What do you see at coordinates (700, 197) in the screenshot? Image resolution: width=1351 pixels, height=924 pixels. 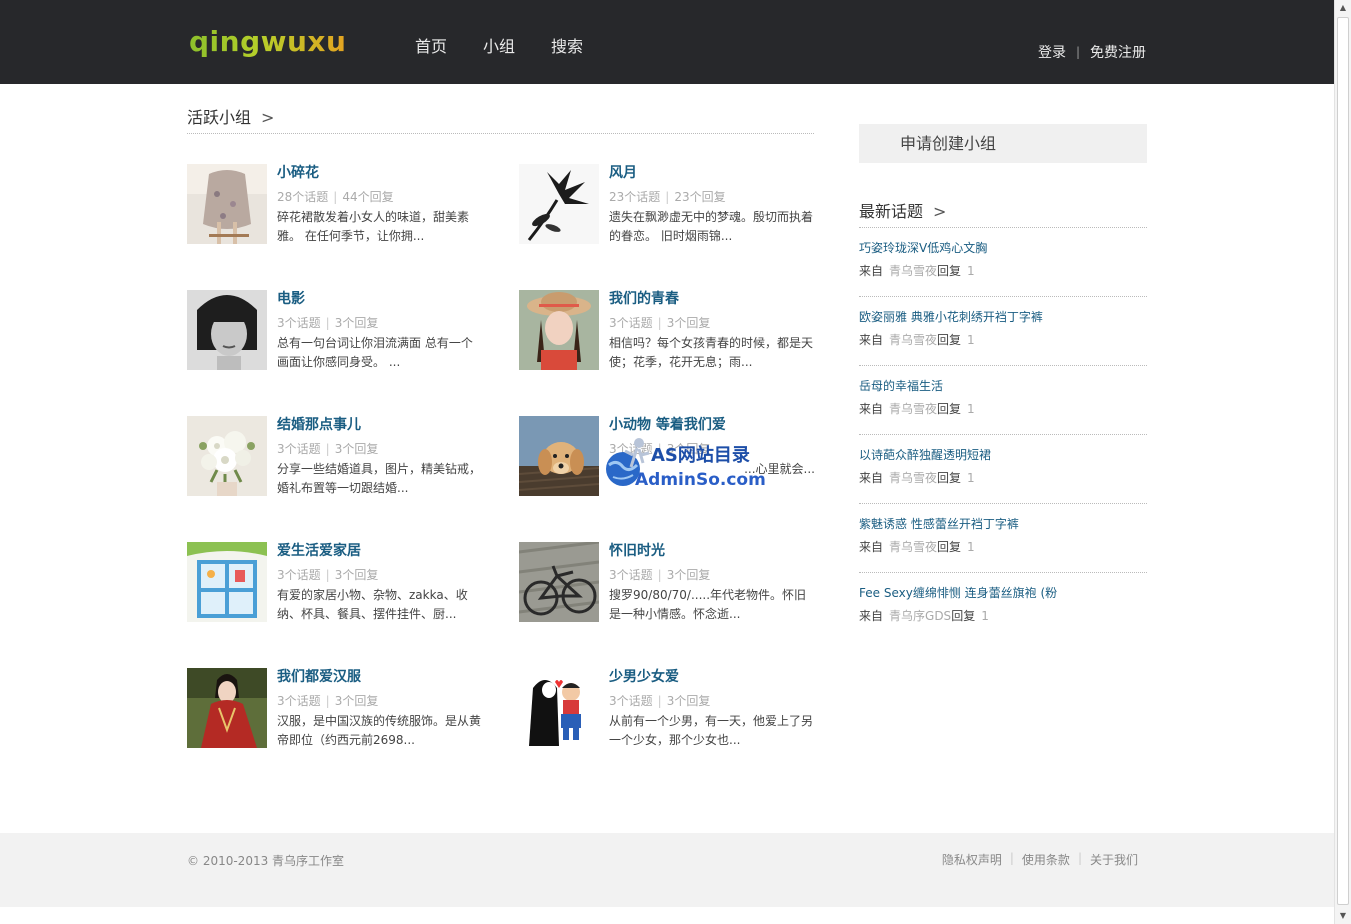 I see `group-reply-count: 23个回复` at bounding box center [700, 197].